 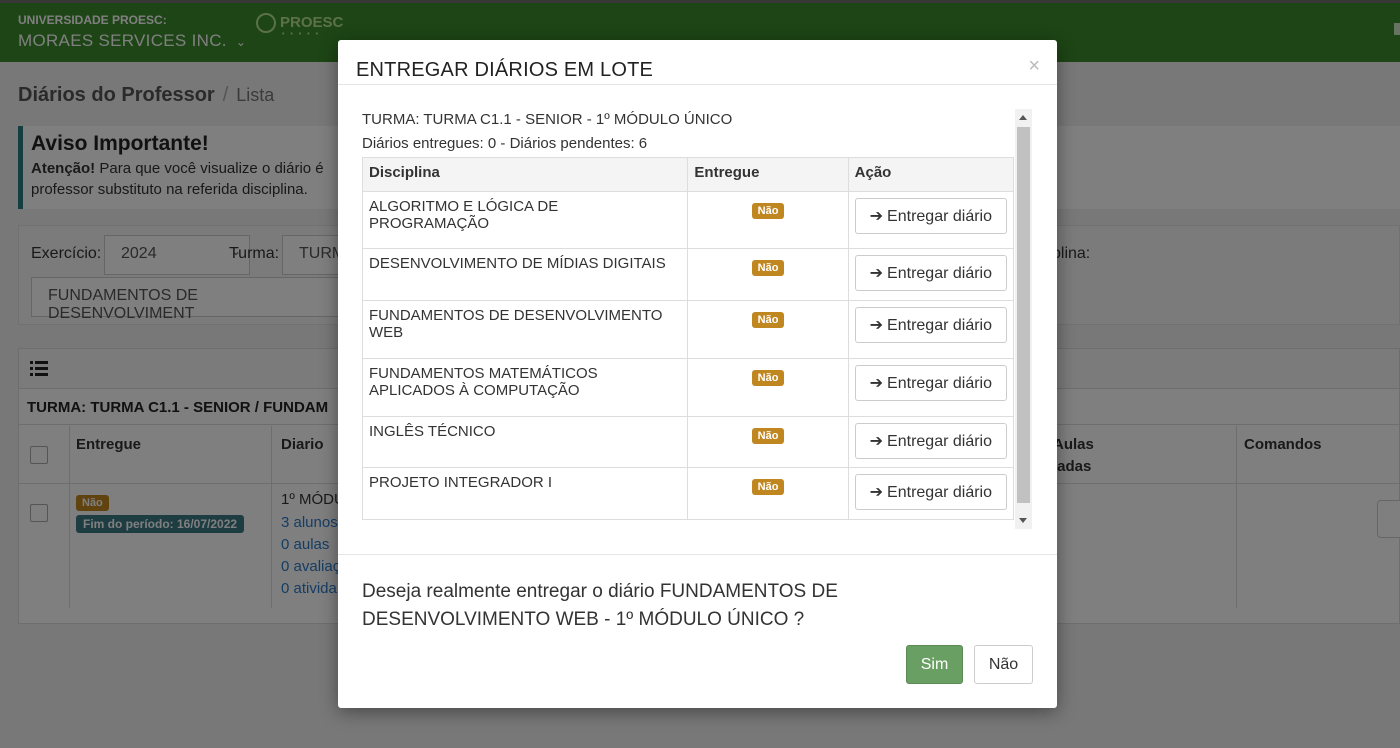 What do you see at coordinates (1023, 520) in the screenshot?
I see `scroll-down-icon` at bounding box center [1023, 520].